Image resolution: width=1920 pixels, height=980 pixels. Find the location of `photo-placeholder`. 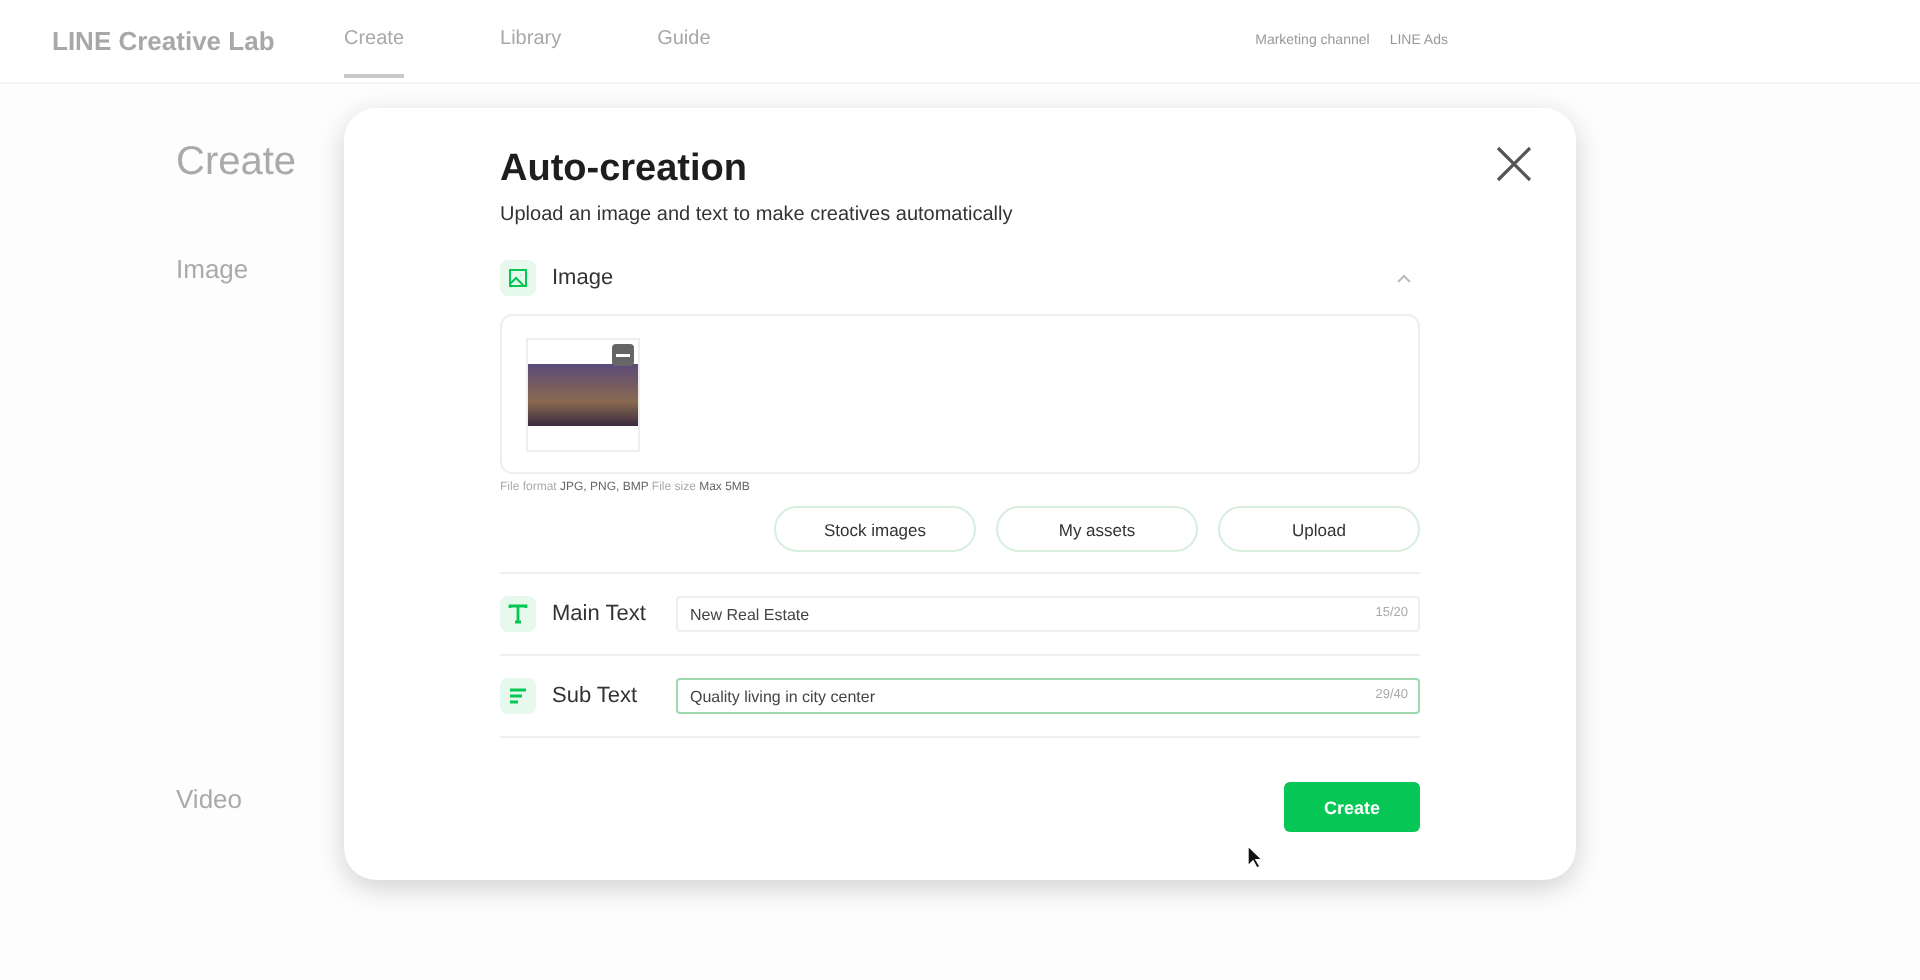

photo-placeholder is located at coordinates (583, 395).